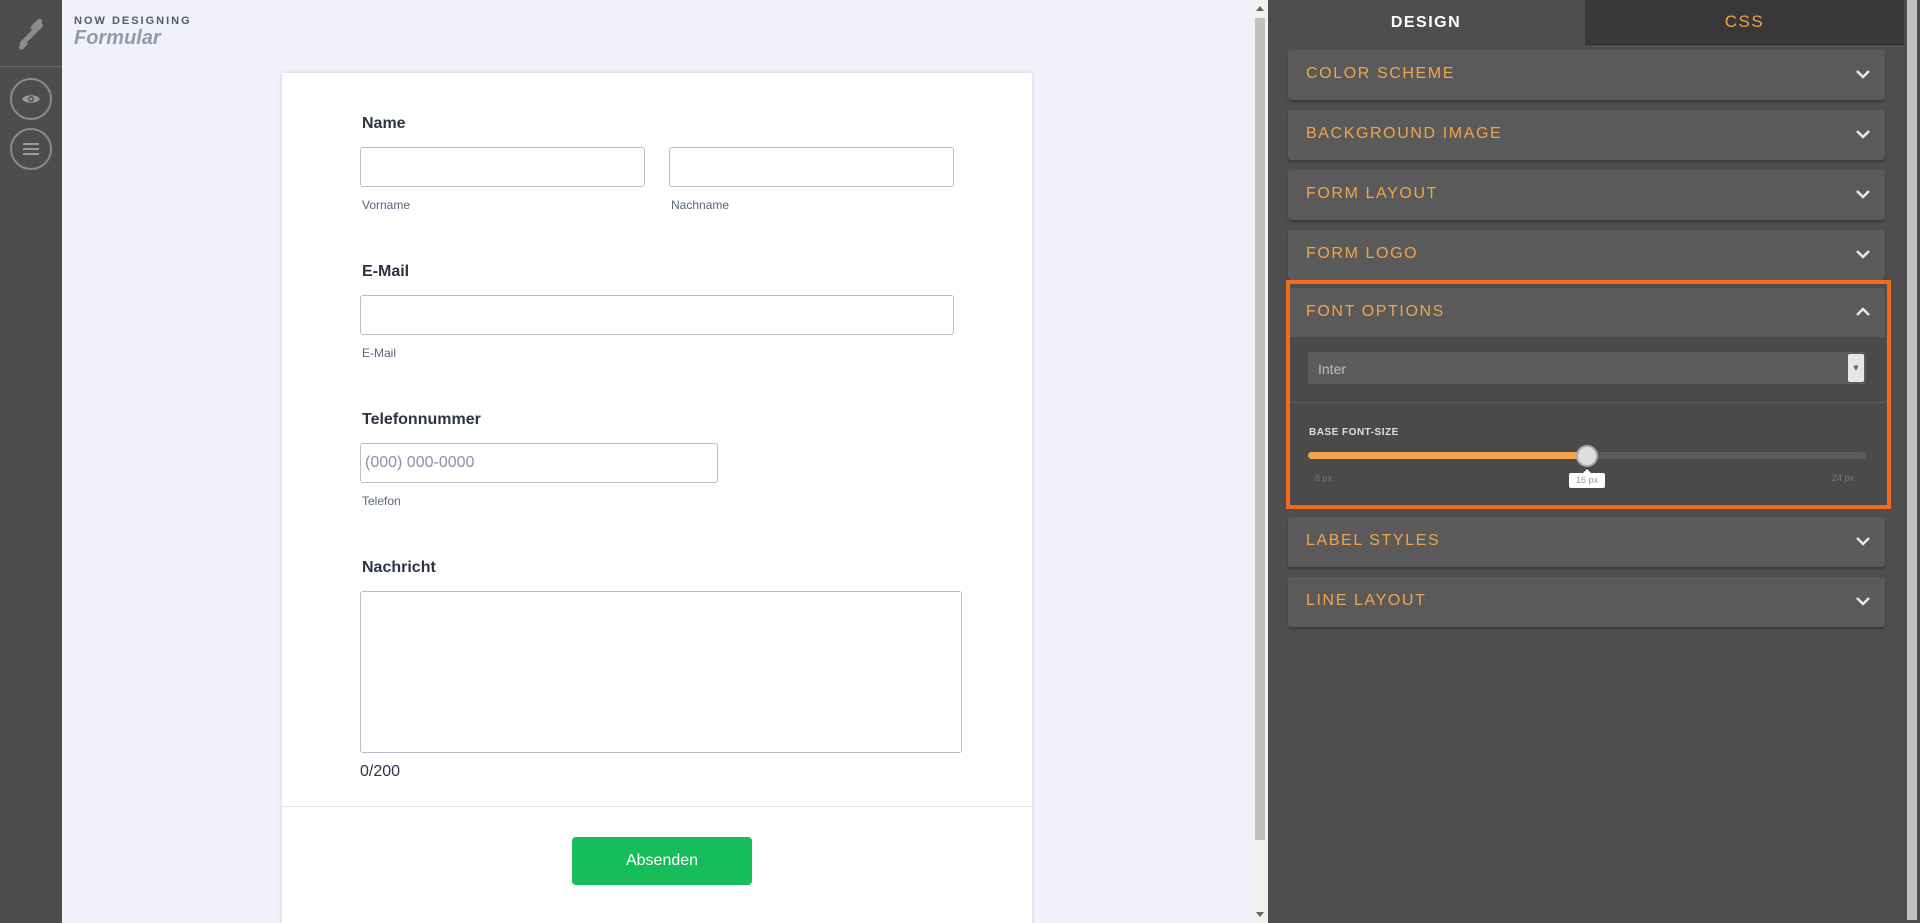  Describe the element at coordinates (31, 66) in the screenshot. I see `toolbar-divider` at that location.